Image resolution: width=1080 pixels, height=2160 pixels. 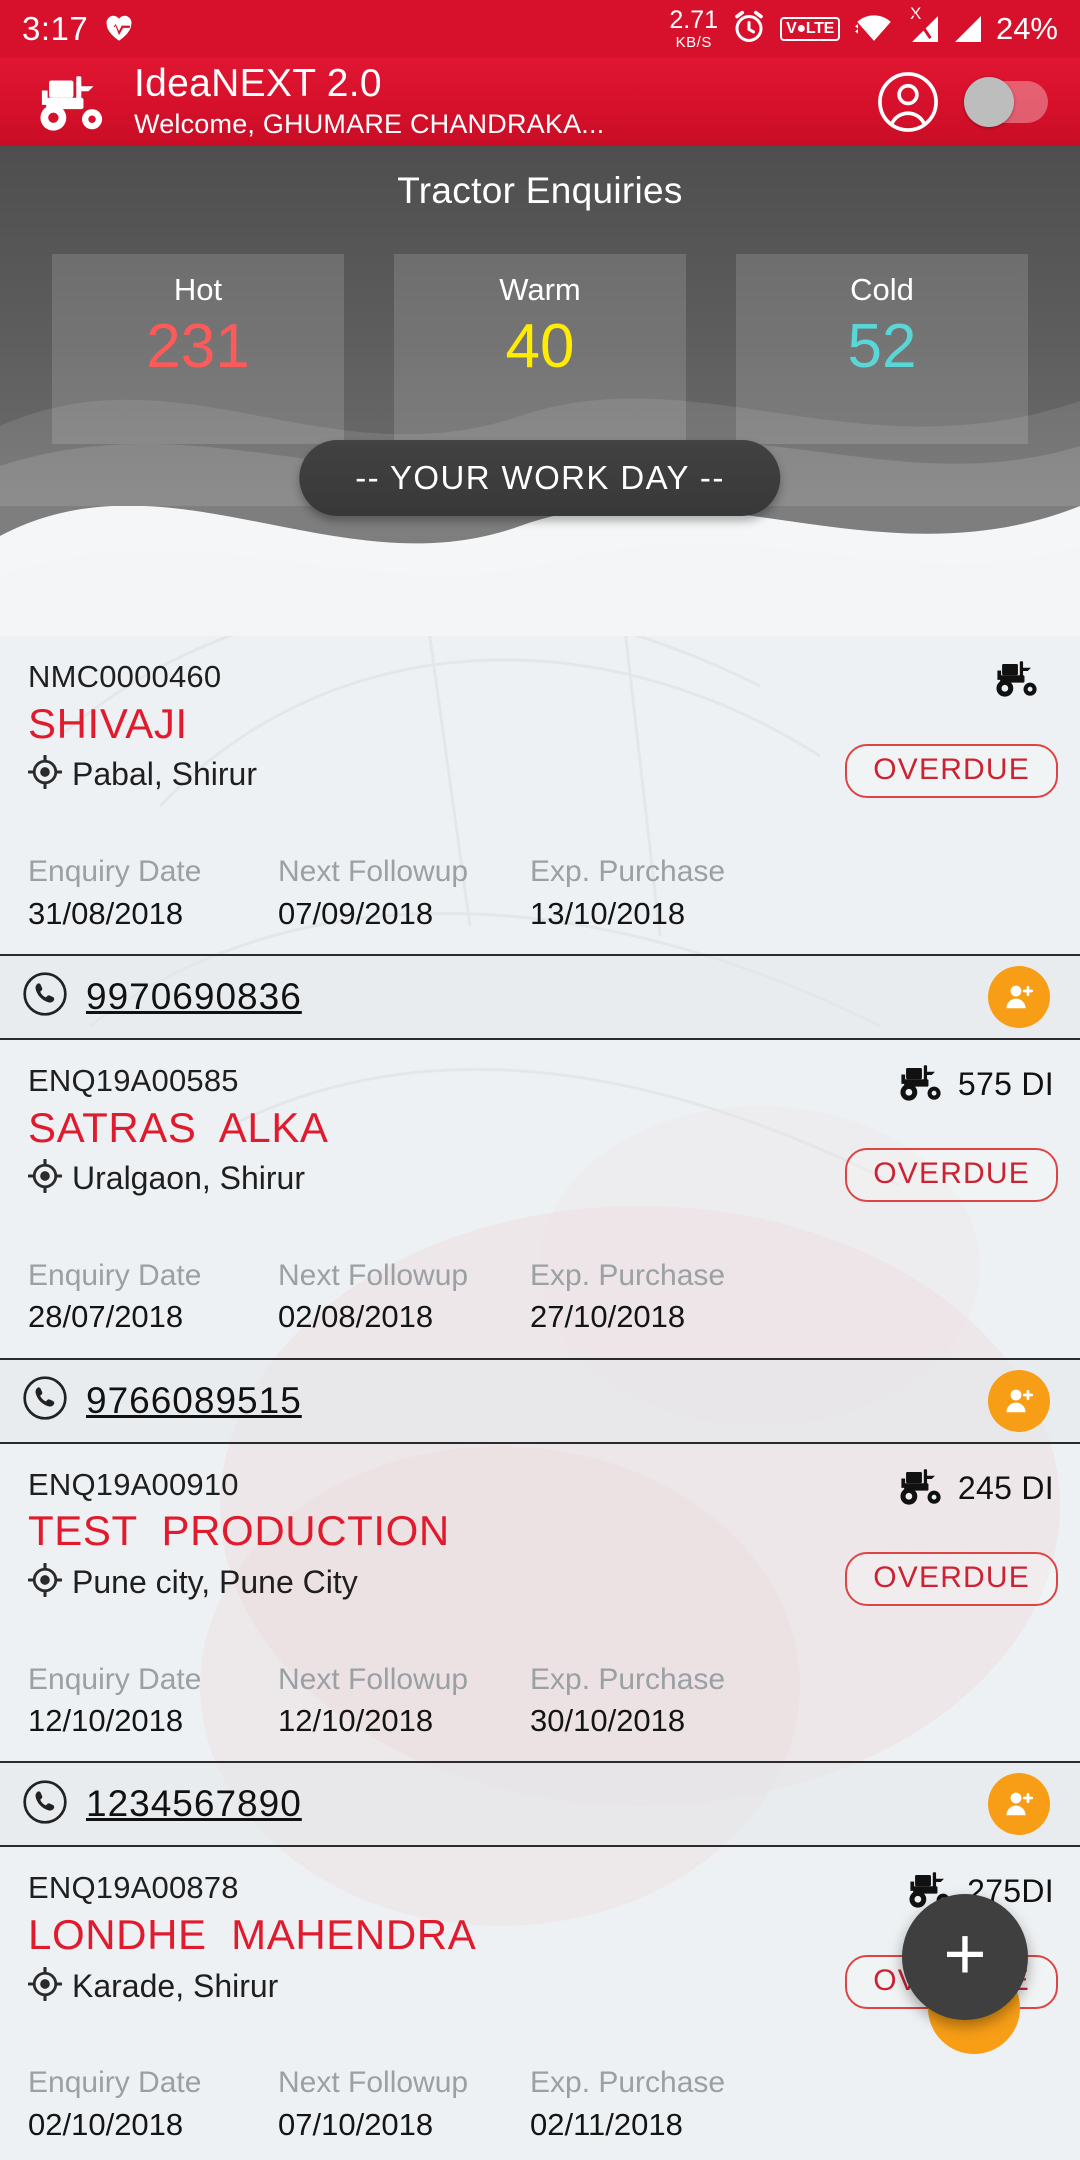 What do you see at coordinates (693, 42) in the screenshot?
I see `network-speed-unit: KB/S` at bounding box center [693, 42].